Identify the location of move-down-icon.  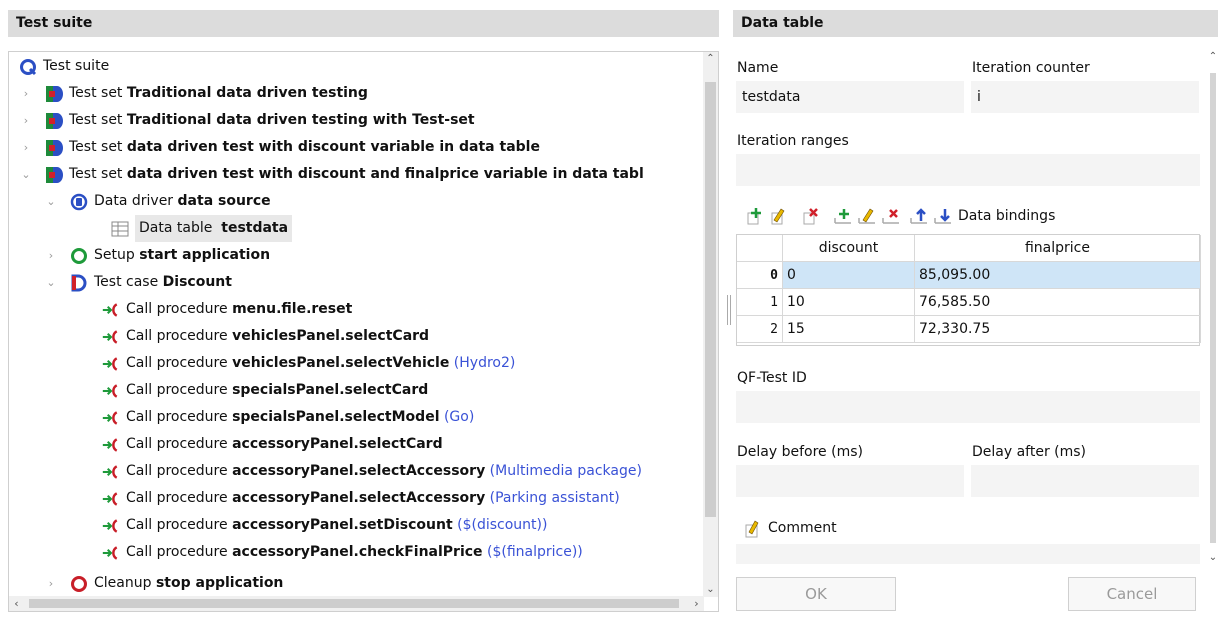
(943, 216).